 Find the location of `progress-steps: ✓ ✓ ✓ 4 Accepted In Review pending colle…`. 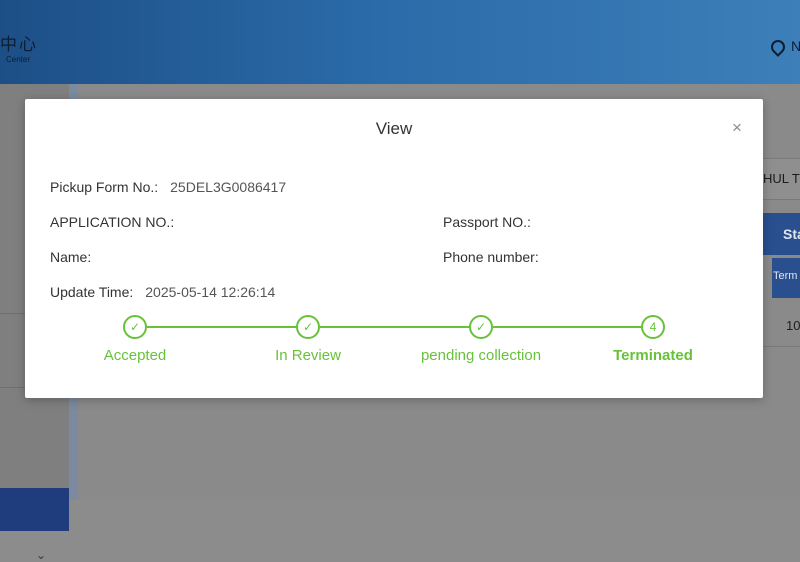

progress-steps: ✓ ✓ ✓ 4 Accepted In Review pending colle… is located at coordinates (394, 343).